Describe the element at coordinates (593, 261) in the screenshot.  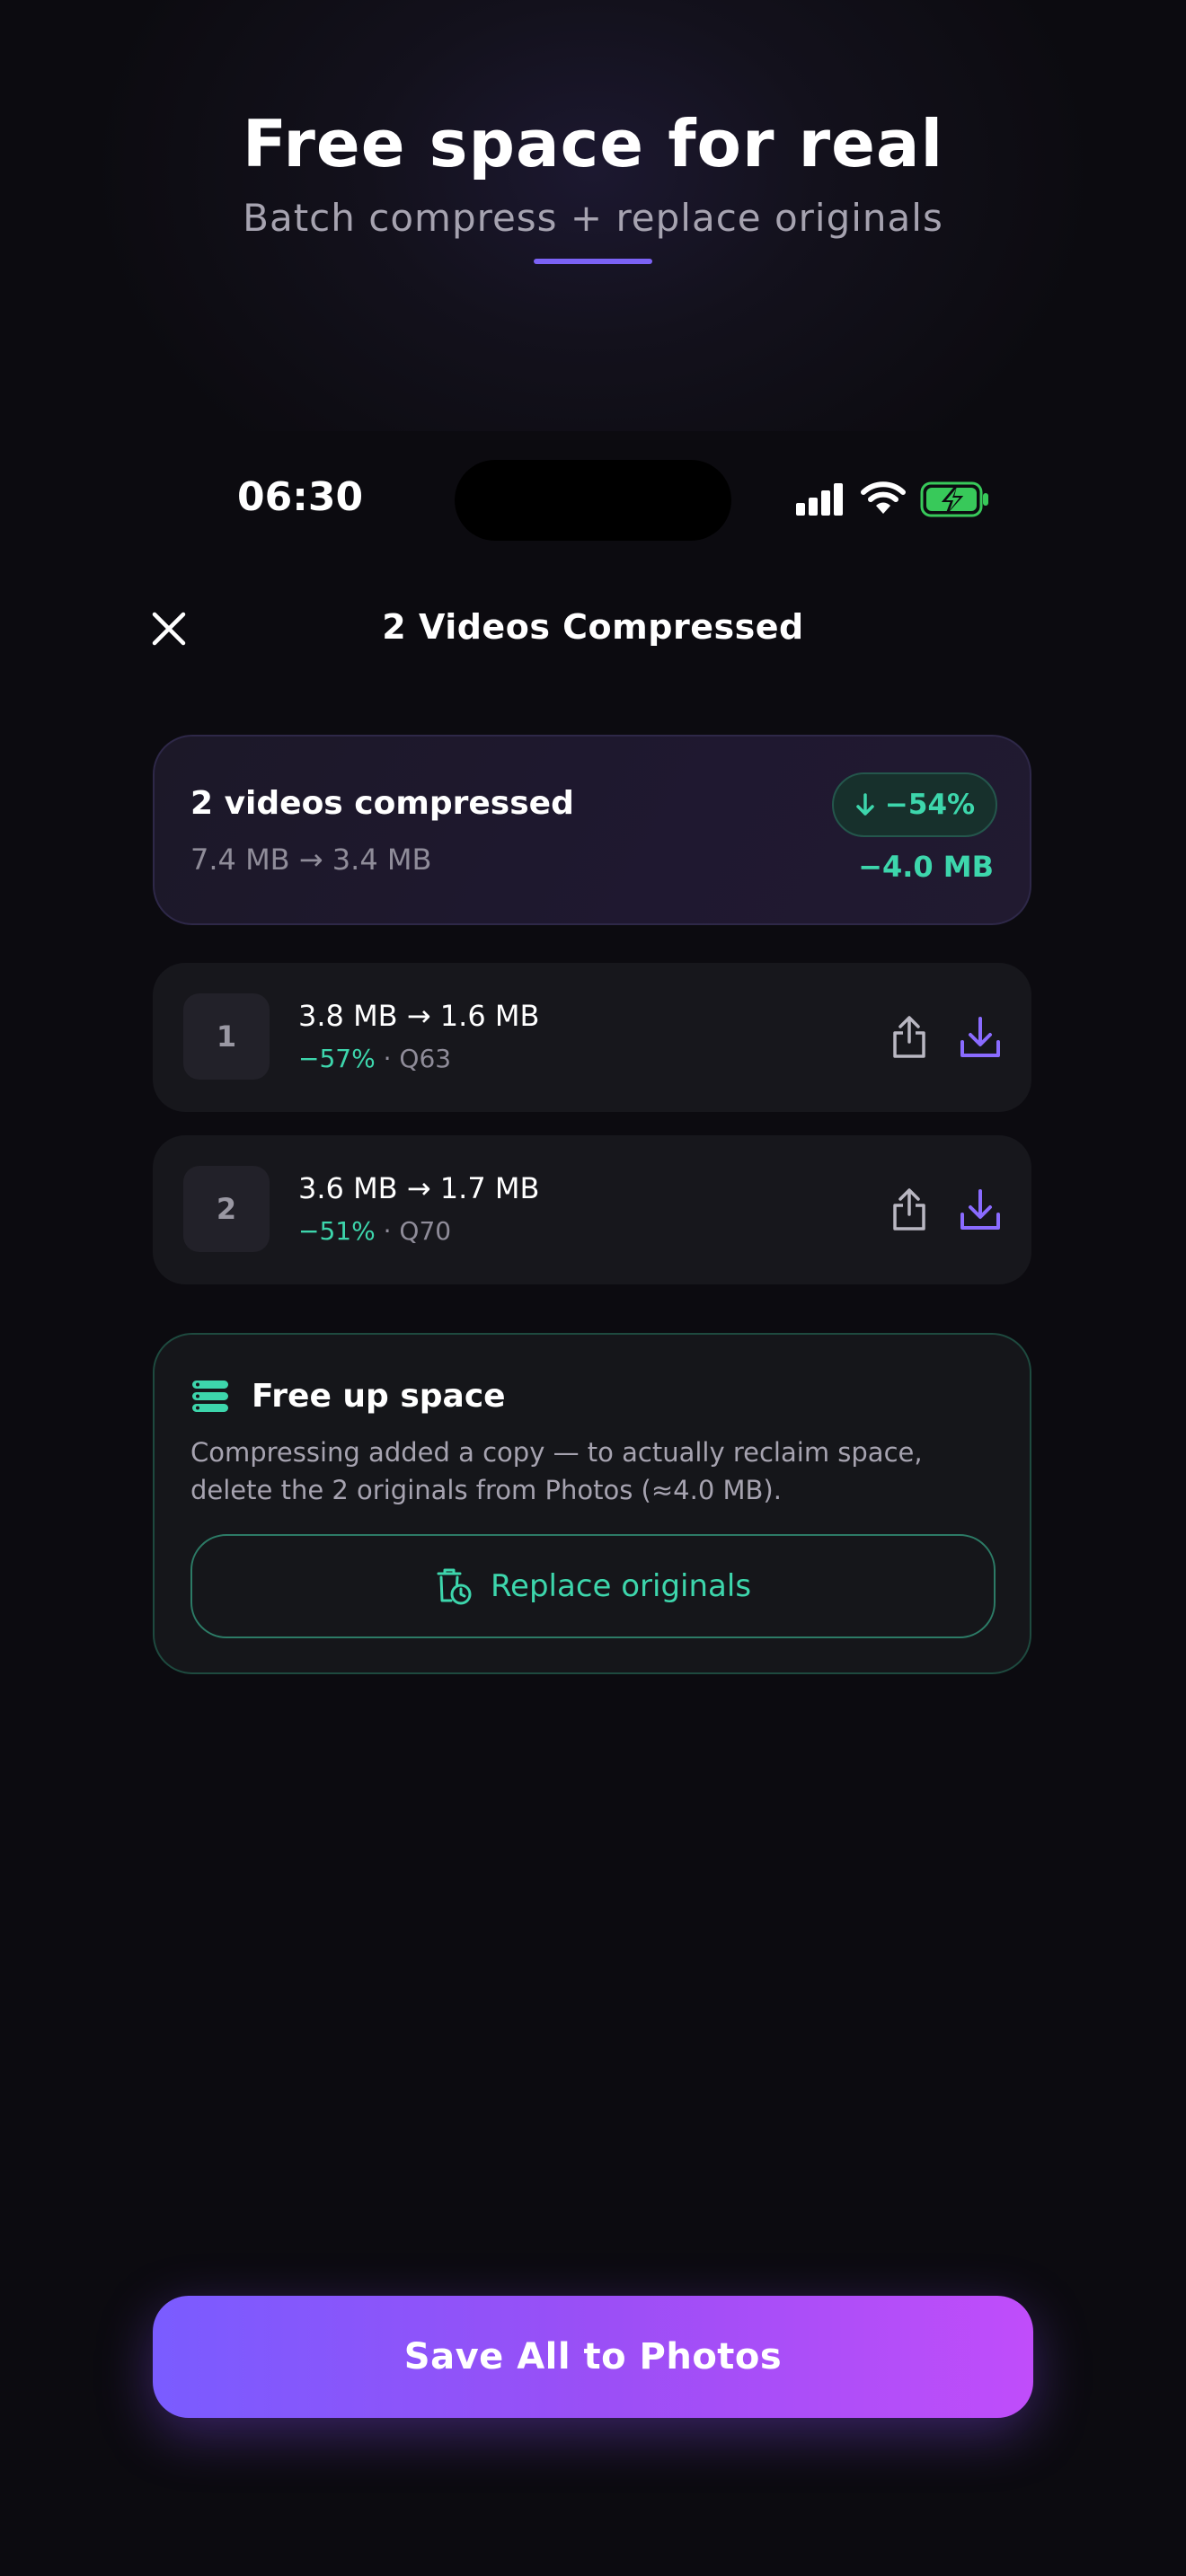
I see `hero-underline` at that location.